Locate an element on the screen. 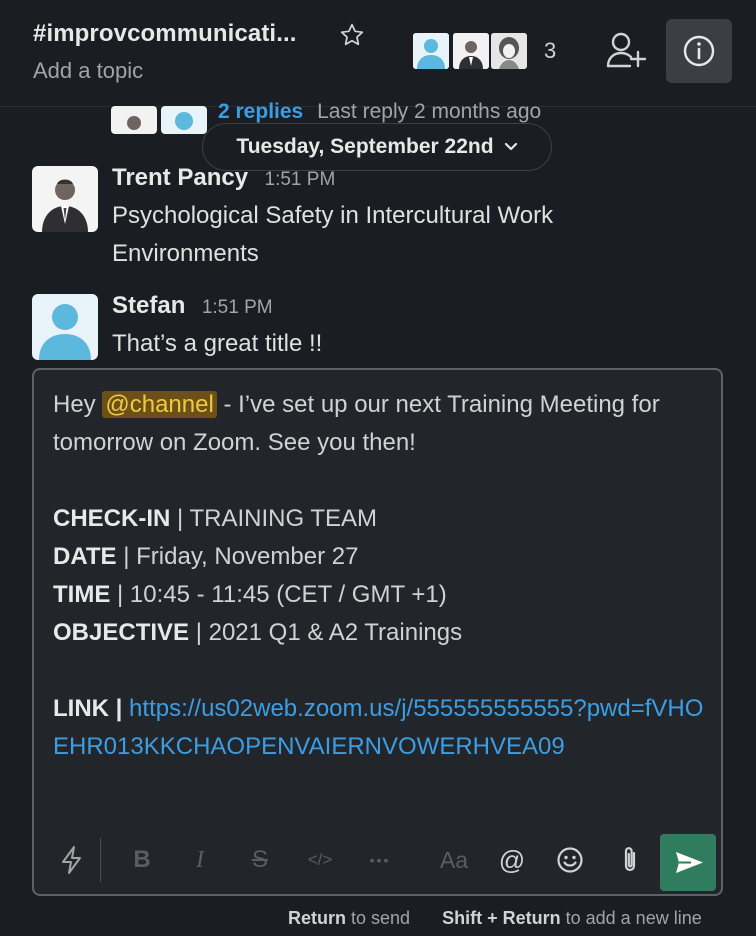 The width and height of the screenshot is (756, 936). channel-details-button is located at coordinates (699, 51).